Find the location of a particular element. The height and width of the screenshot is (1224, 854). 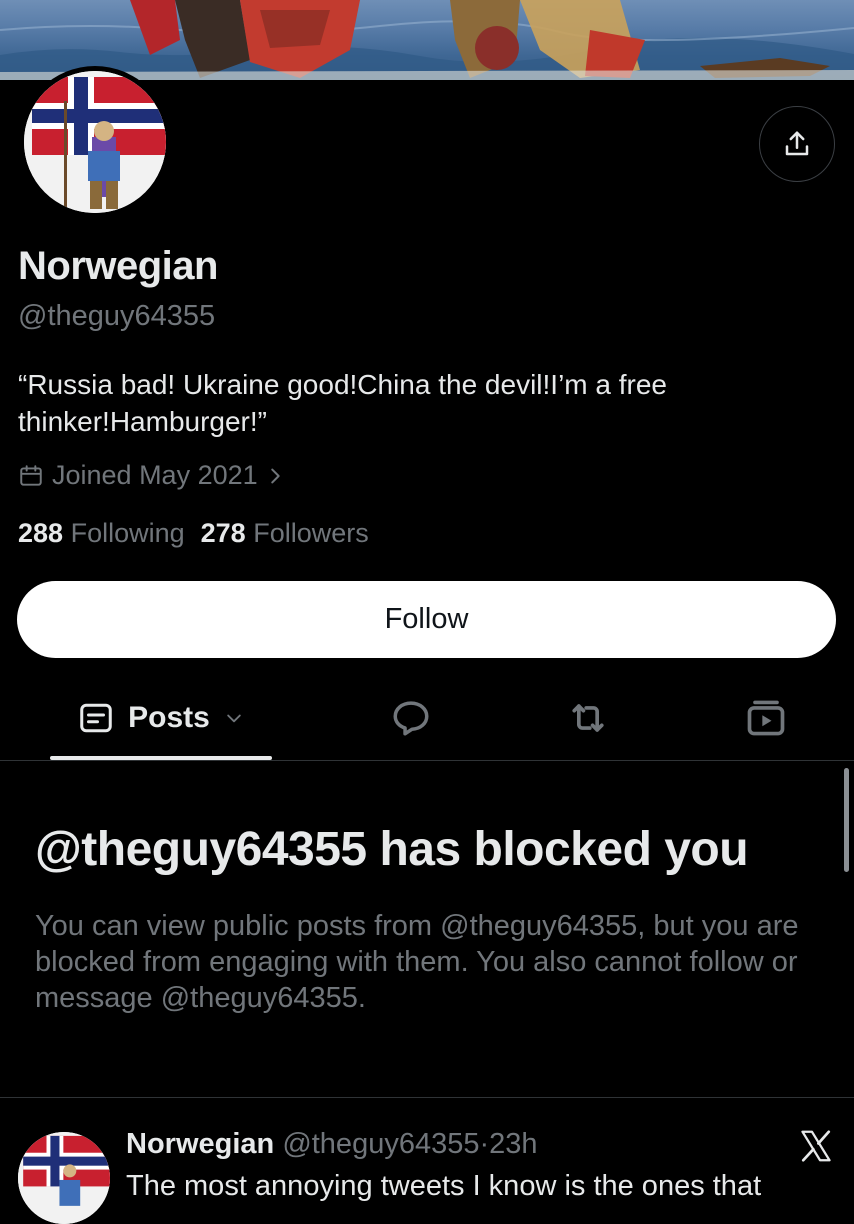

post-header: Norwegian @theguy64355·23h is located at coordinates (332, 1144).